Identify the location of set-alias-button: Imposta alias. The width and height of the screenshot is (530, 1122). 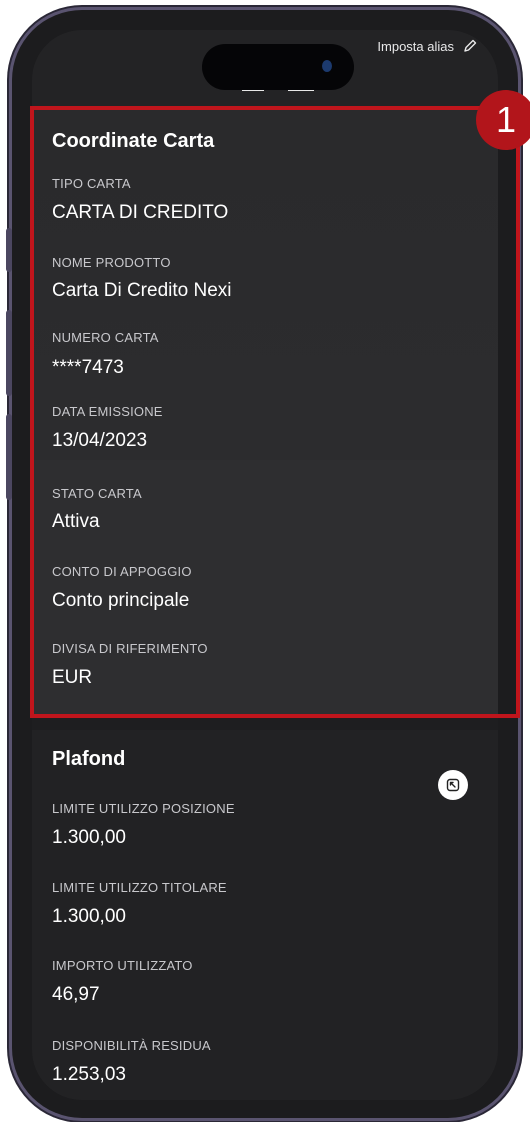
(427, 46).